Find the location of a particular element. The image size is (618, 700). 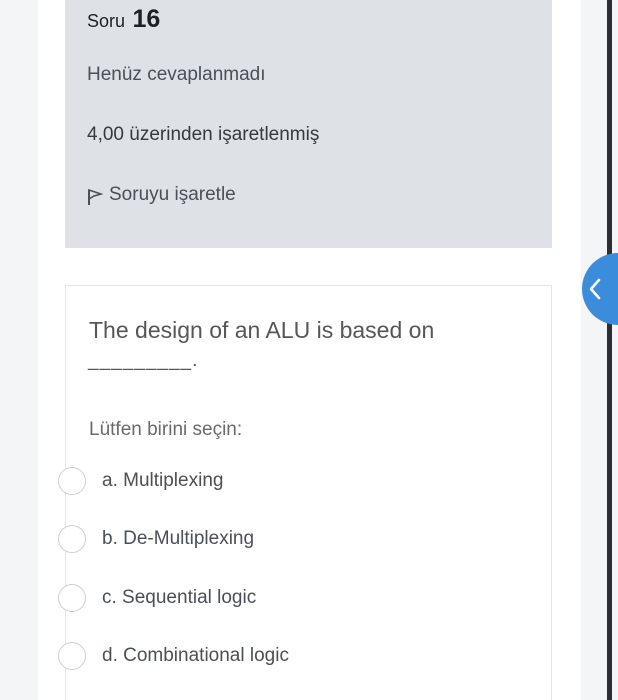

option-a-label: a. Multiplexing is located at coordinates (163, 480).